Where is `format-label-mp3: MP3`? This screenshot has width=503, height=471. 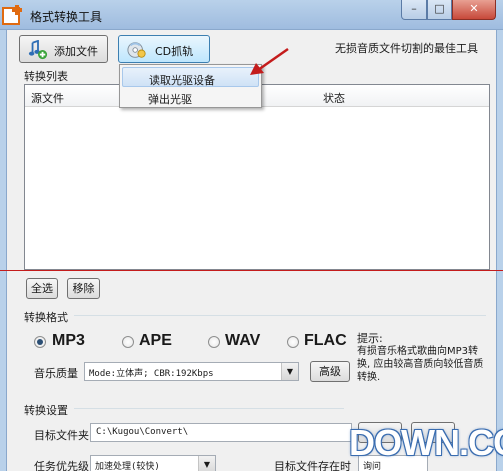
format-label-mp3: MP3 is located at coordinates (68, 340).